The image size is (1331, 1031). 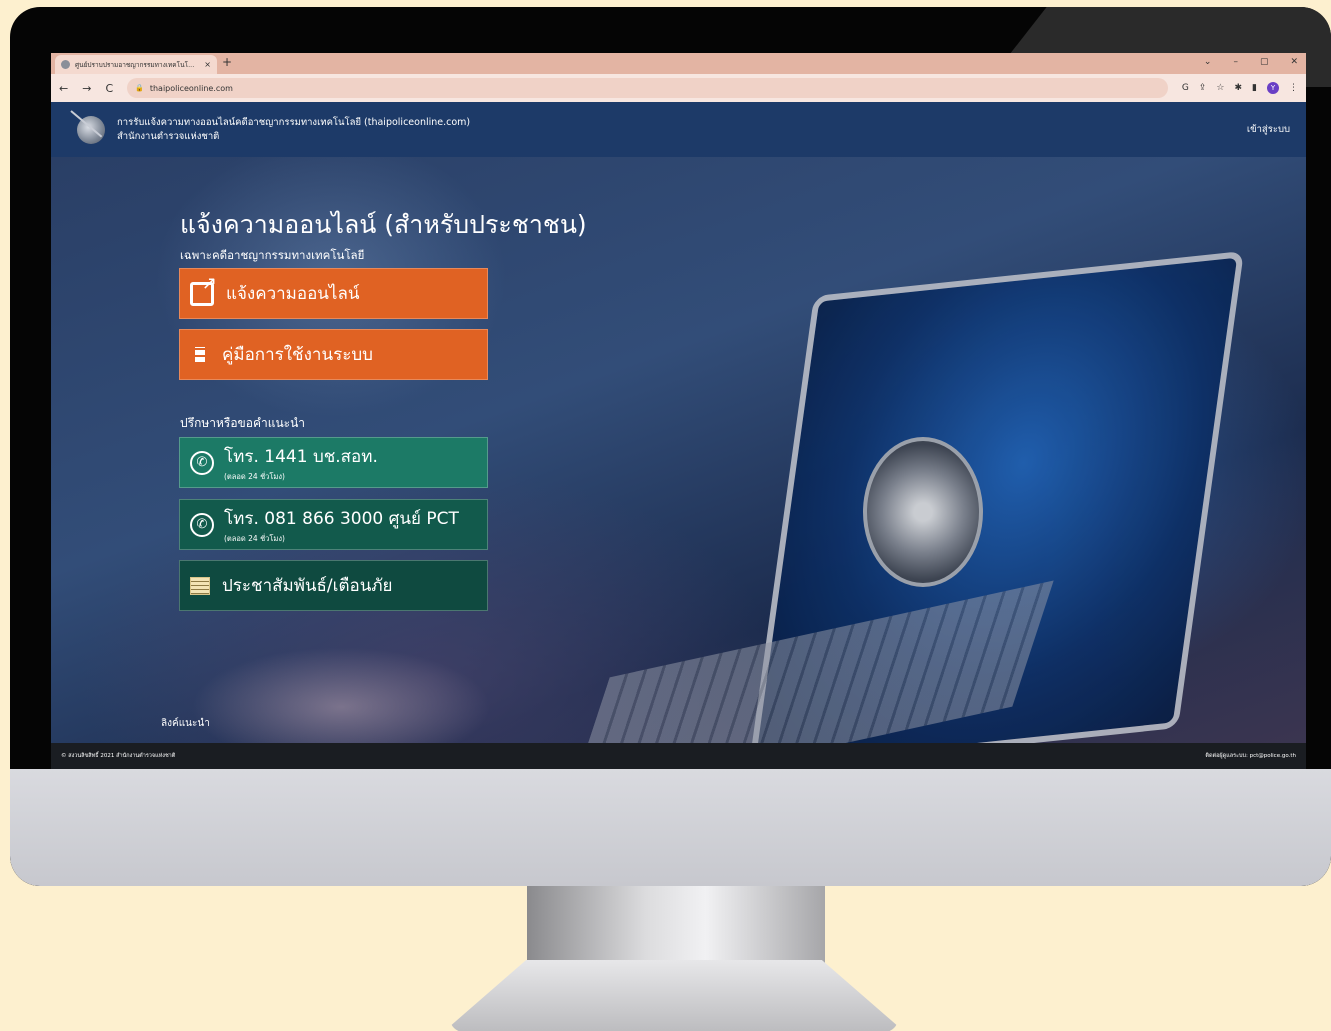 What do you see at coordinates (923, 512) in the screenshot?
I see `police-seal-emblem` at bounding box center [923, 512].